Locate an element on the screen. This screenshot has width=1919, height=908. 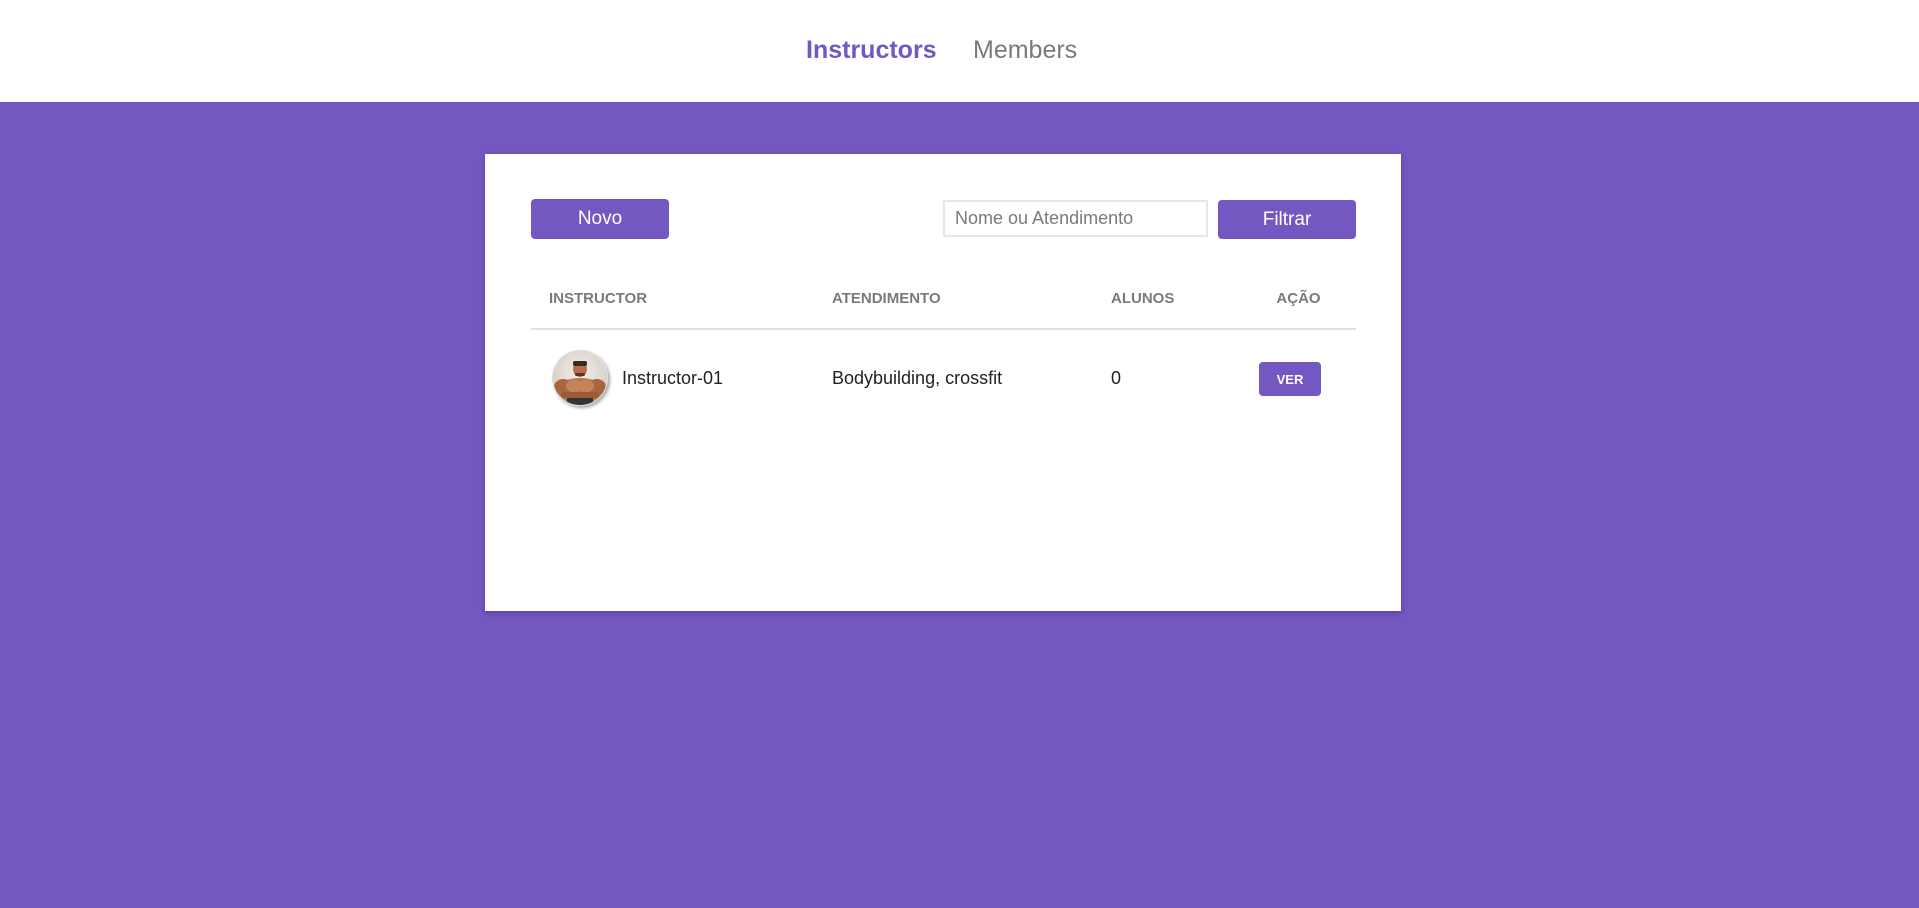
instructor-atendimento: Bodybuilding, crossfit is located at coordinates (917, 378).